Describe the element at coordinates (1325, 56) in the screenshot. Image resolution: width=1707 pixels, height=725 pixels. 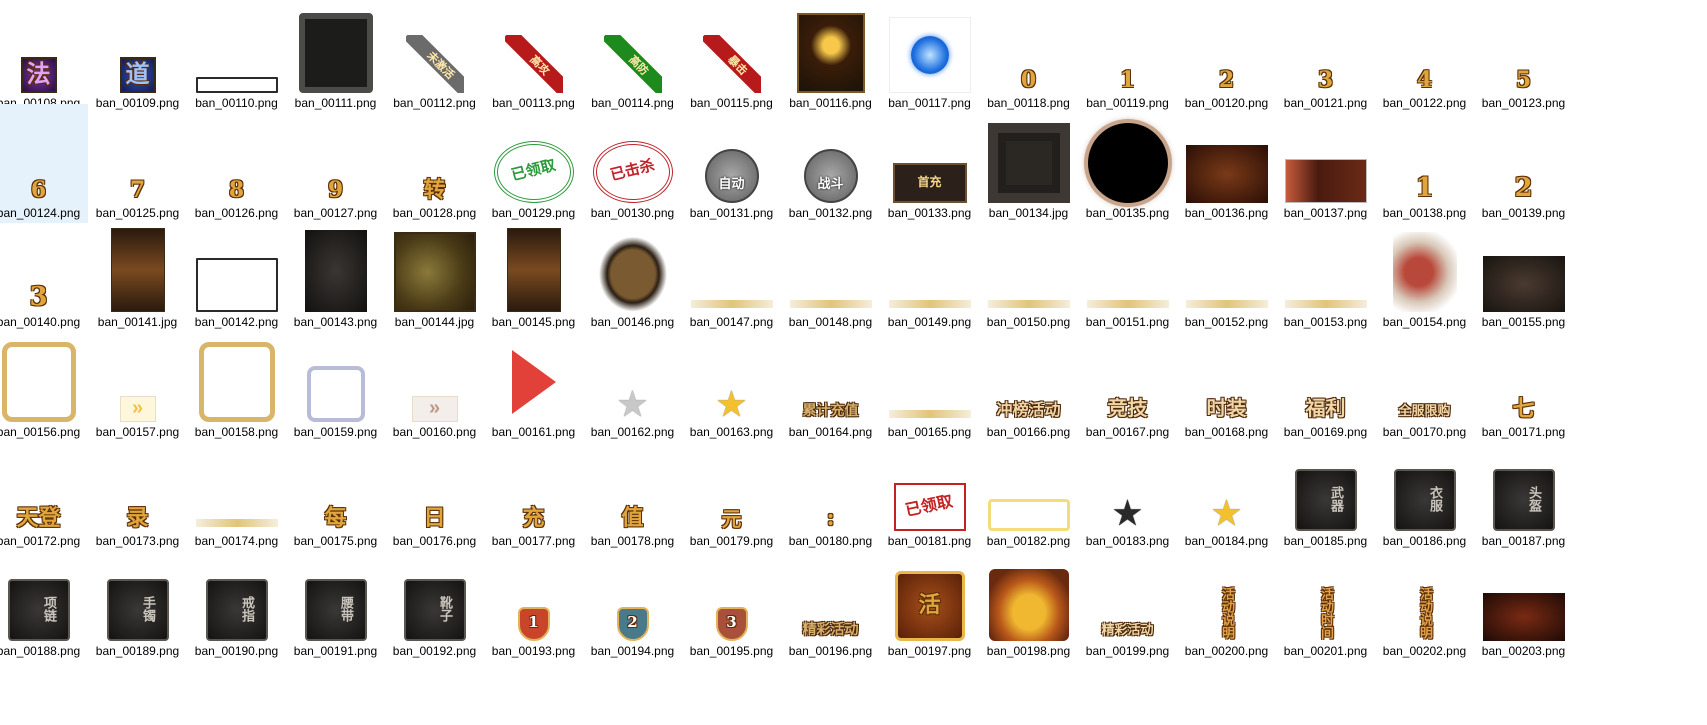
I see `file-item: 3 ban_00121.png` at that location.